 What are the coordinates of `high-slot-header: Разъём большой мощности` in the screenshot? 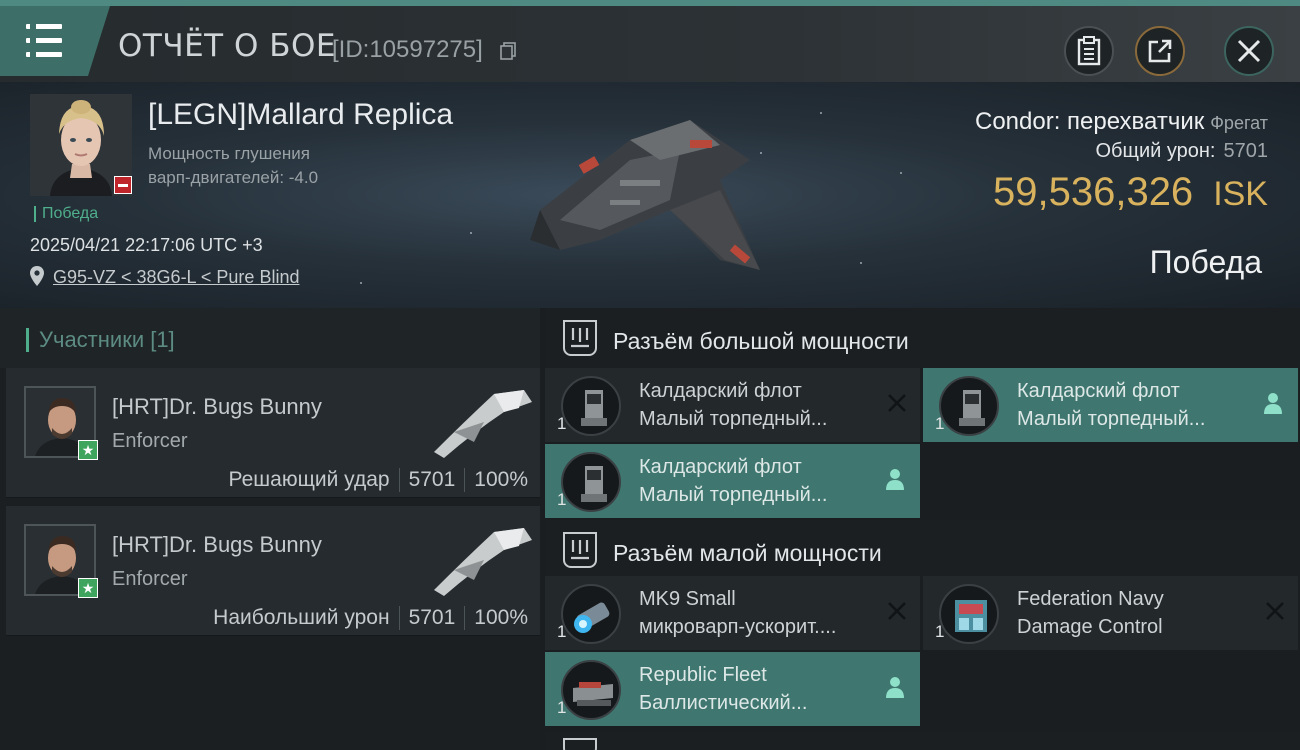 It's located at (922, 338).